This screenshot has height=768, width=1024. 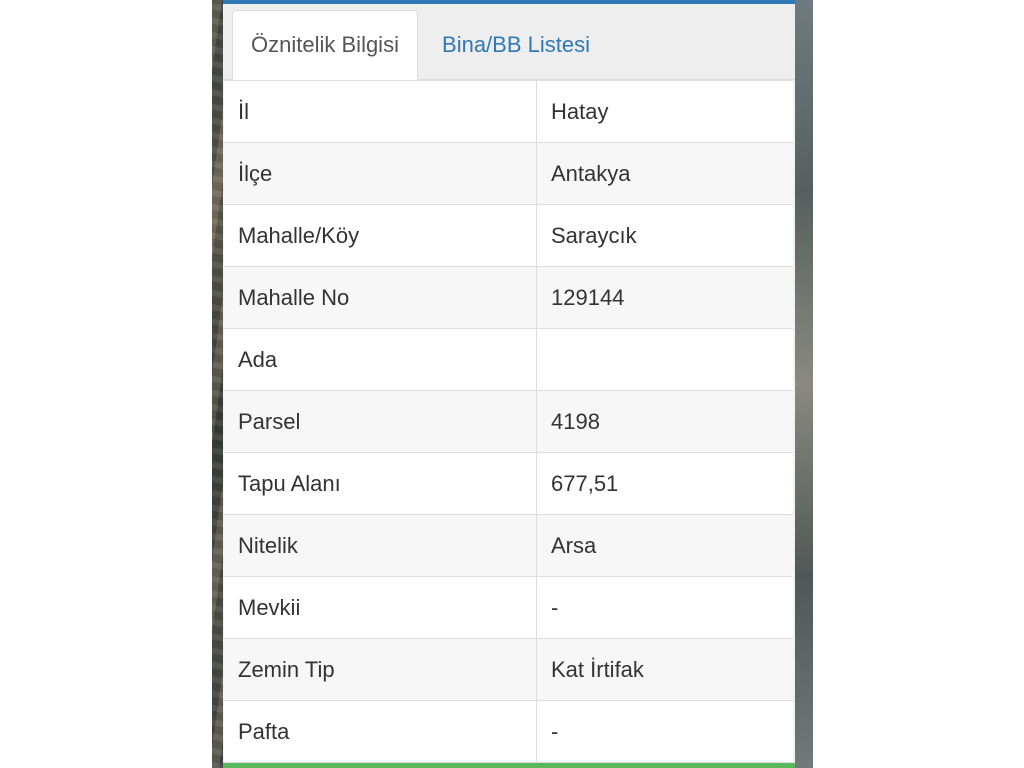 What do you see at coordinates (380, 359) in the screenshot?
I see `row-key: Ada` at bounding box center [380, 359].